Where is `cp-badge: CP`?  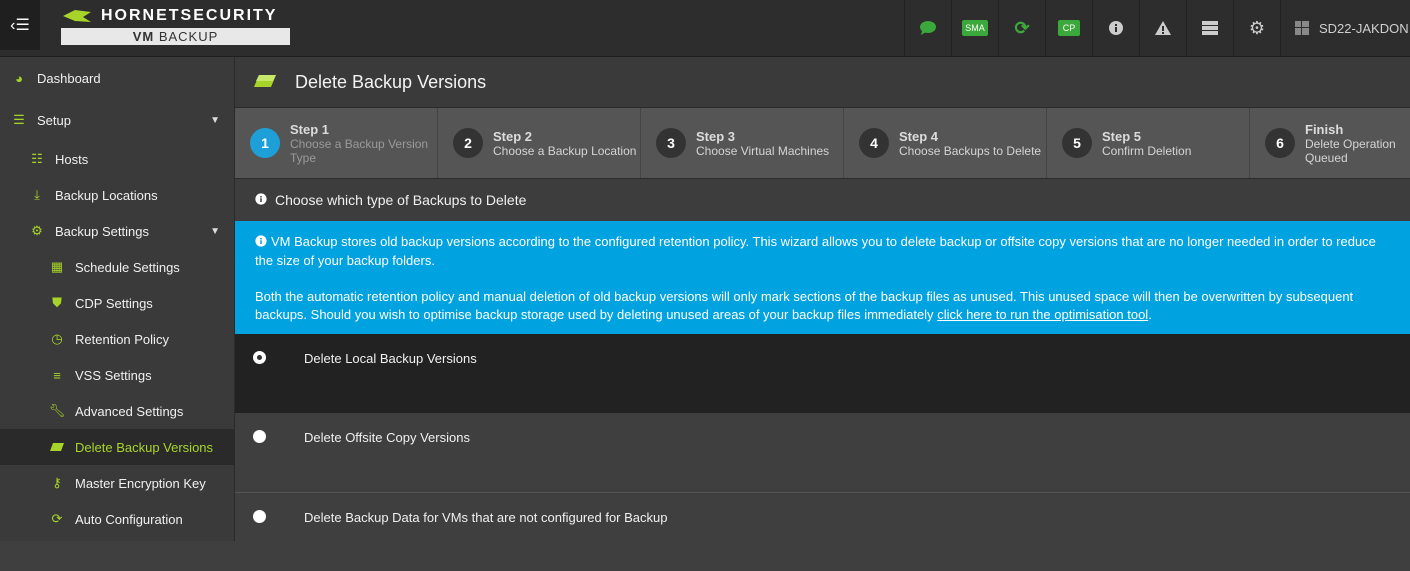
cp-badge: CP is located at coordinates (1069, 28).